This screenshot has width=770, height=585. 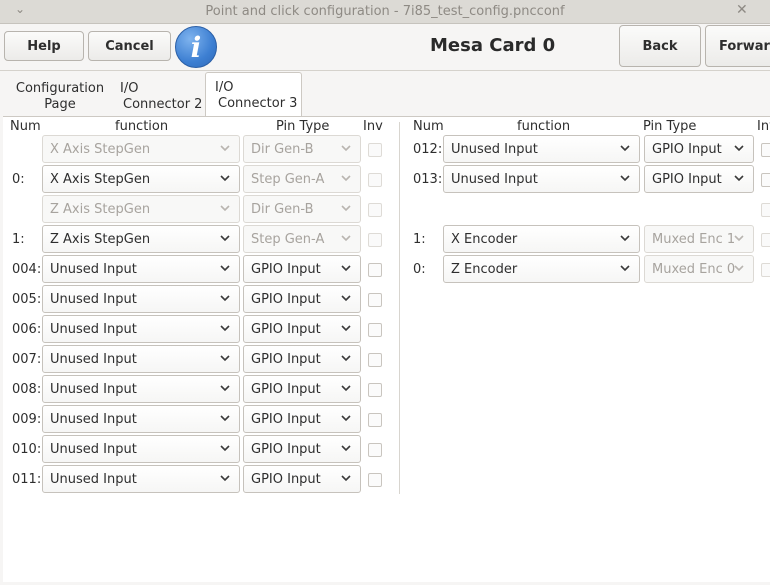 What do you see at coordinates (258, 103) in the screenshot?
I see `tab-label-line2: Connector 3` at bounding box center [258, 103].